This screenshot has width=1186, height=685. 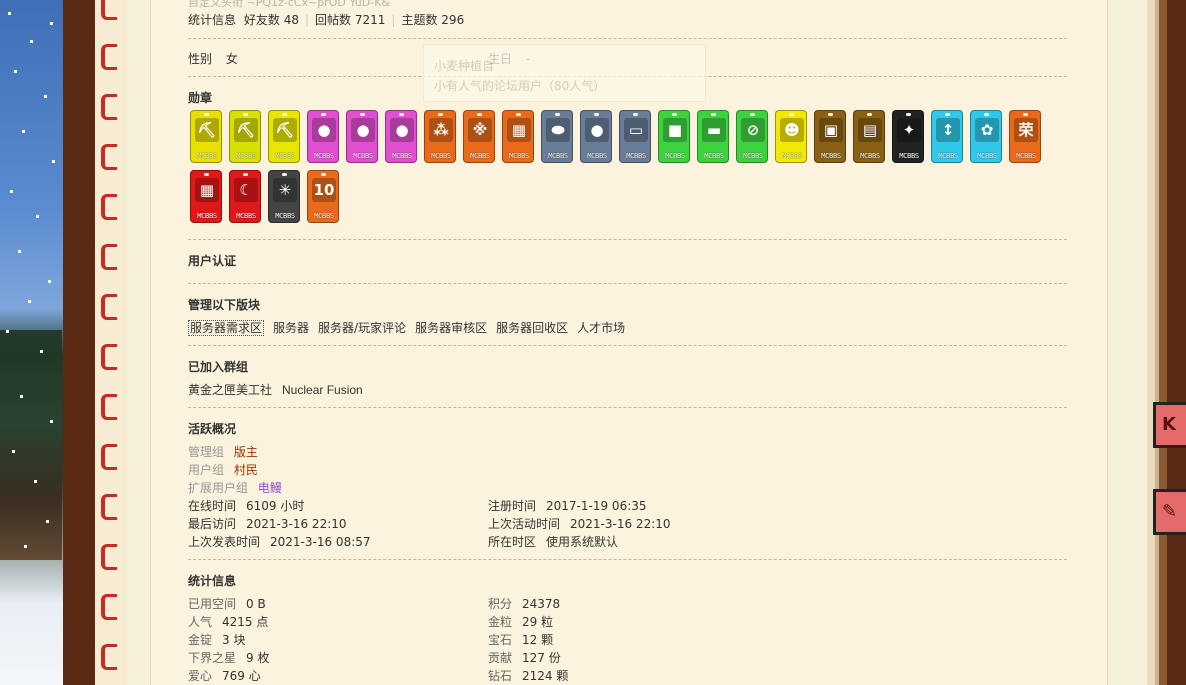 What do you see at coordinates (830, 136) in the screenshot?
I see `medal-jukebox: ▣ MCBBS` at bounding box center [830, 136].